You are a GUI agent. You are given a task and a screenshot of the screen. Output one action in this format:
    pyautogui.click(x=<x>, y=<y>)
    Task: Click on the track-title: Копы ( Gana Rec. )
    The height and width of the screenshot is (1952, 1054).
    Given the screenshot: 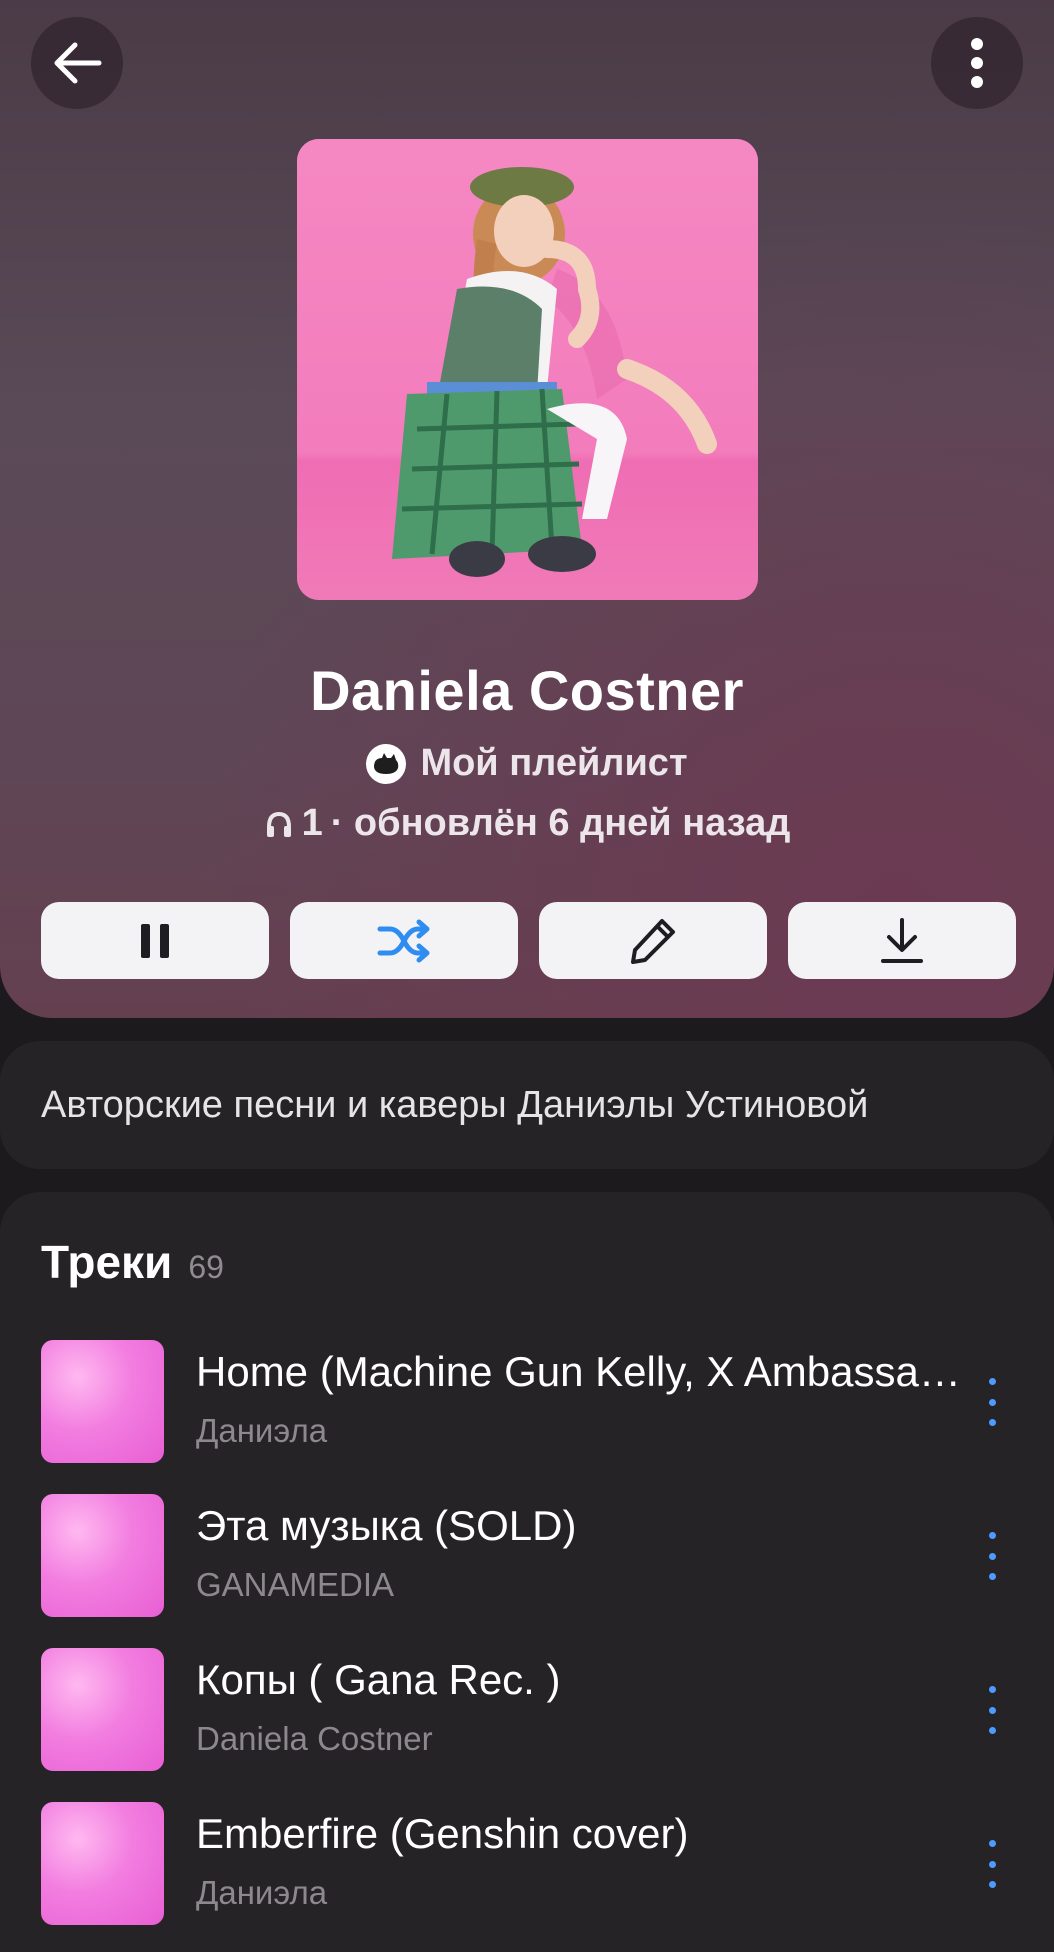 What is the action you would take?
    pyautogui.click(x=378, y=1679)
    